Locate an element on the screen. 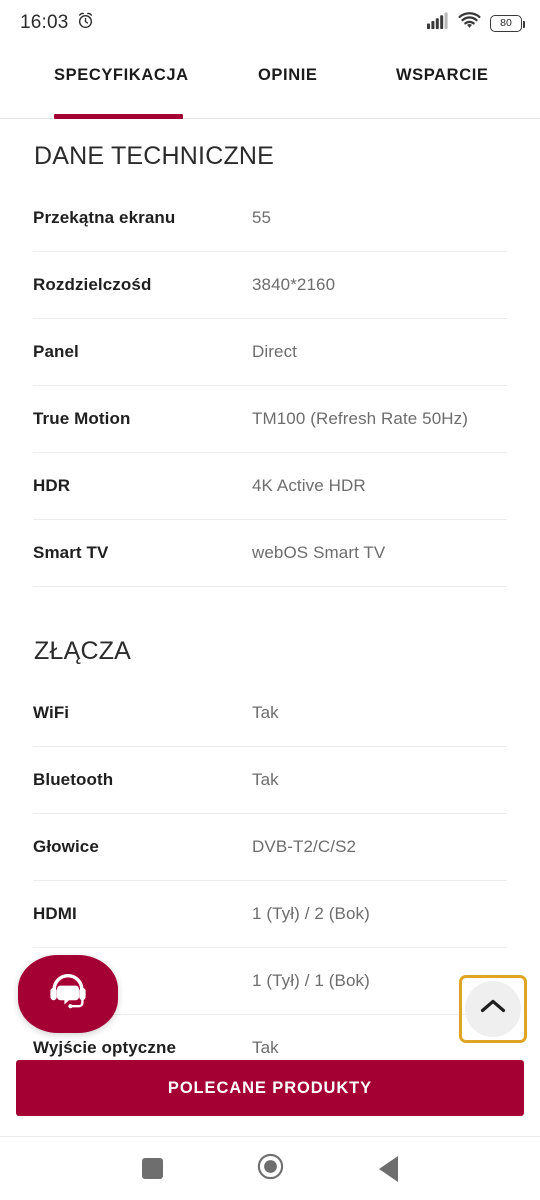 The width and height of the screenshot is (540, 1200). table-row: Panel Direct is located at coordinates (270, 352).